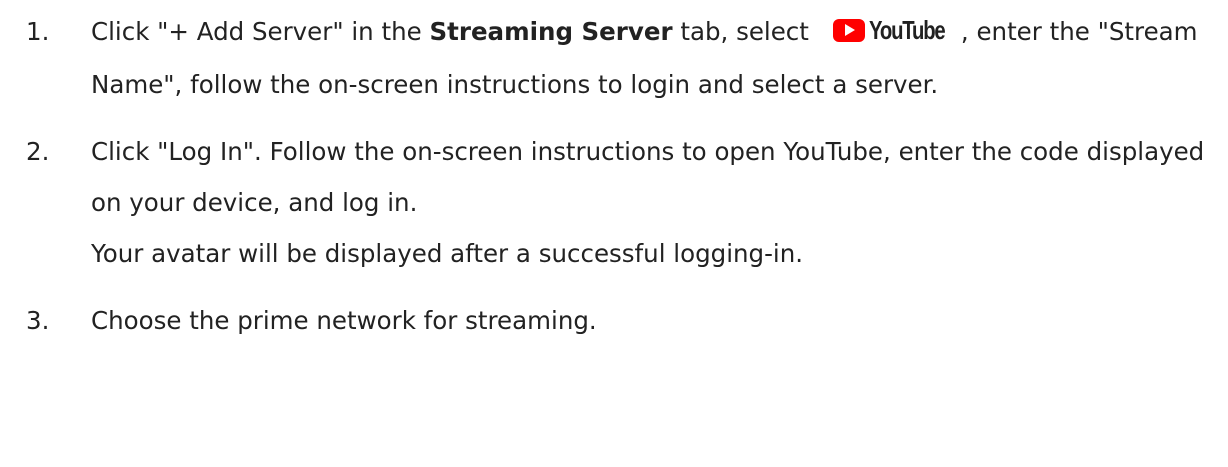 Image resolution: width=1228 pixels, height=467 pixels. I want to click on step-text-part: Click "+ Add Server" in the, so click(260, 31).